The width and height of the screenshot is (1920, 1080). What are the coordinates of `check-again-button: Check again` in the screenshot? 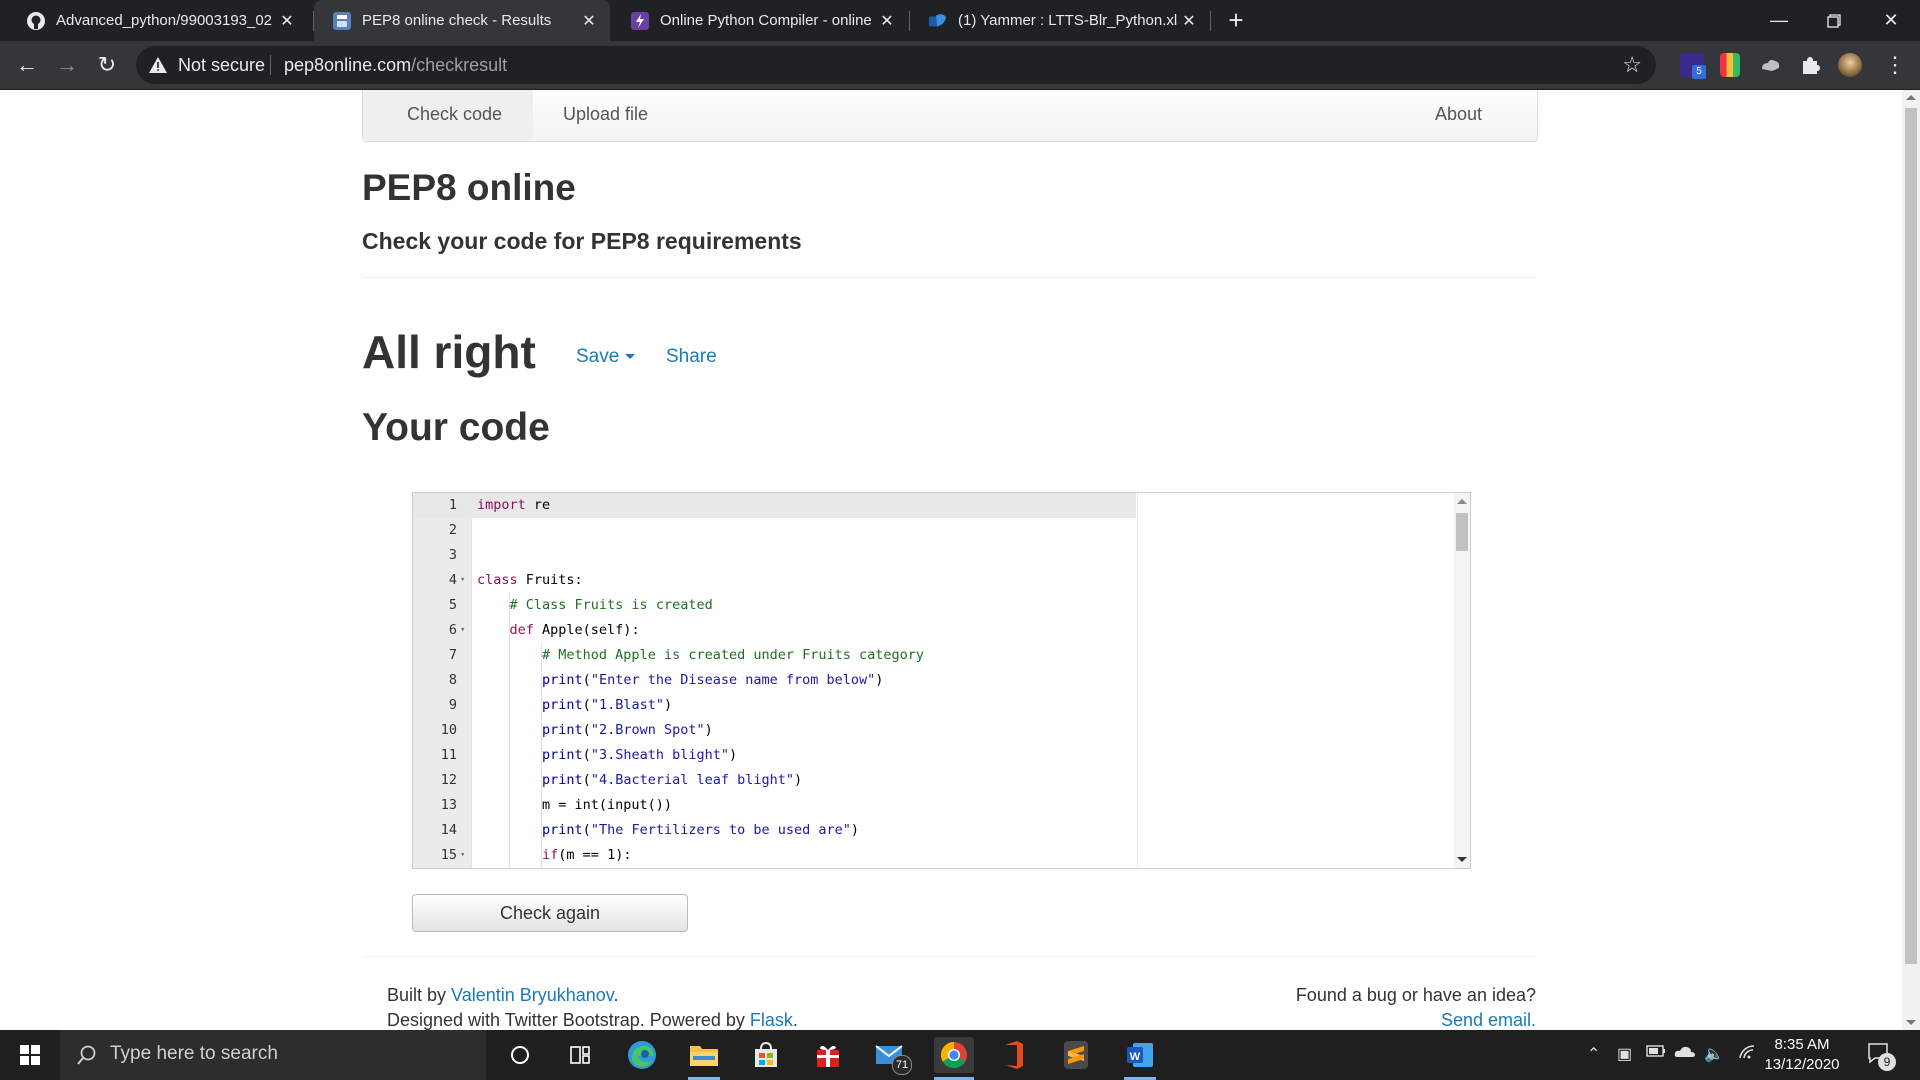 It's located at (550, 913).